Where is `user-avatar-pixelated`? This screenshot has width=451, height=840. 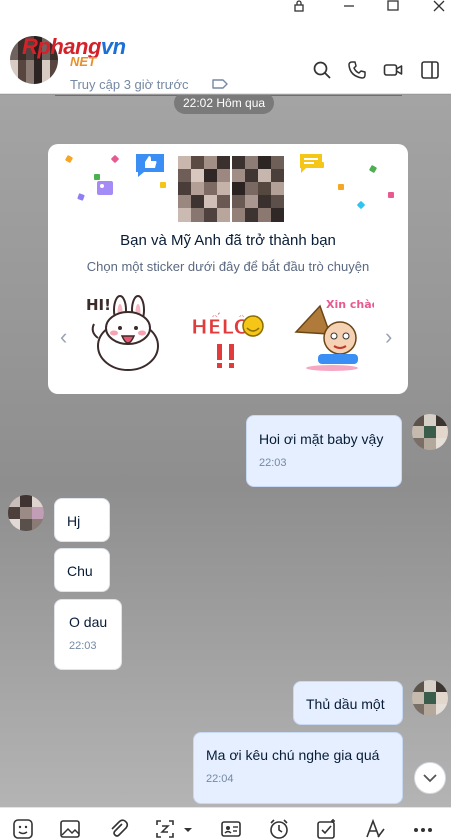
user-avatar-pixelated is located at coordinates (204, 189).